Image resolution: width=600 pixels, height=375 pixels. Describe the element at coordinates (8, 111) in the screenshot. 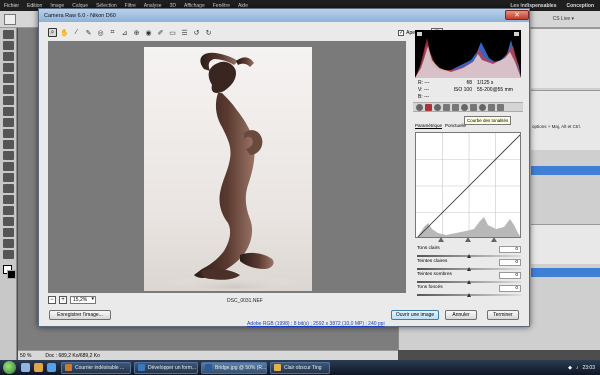

I see `brush-tool-icon` at that location.